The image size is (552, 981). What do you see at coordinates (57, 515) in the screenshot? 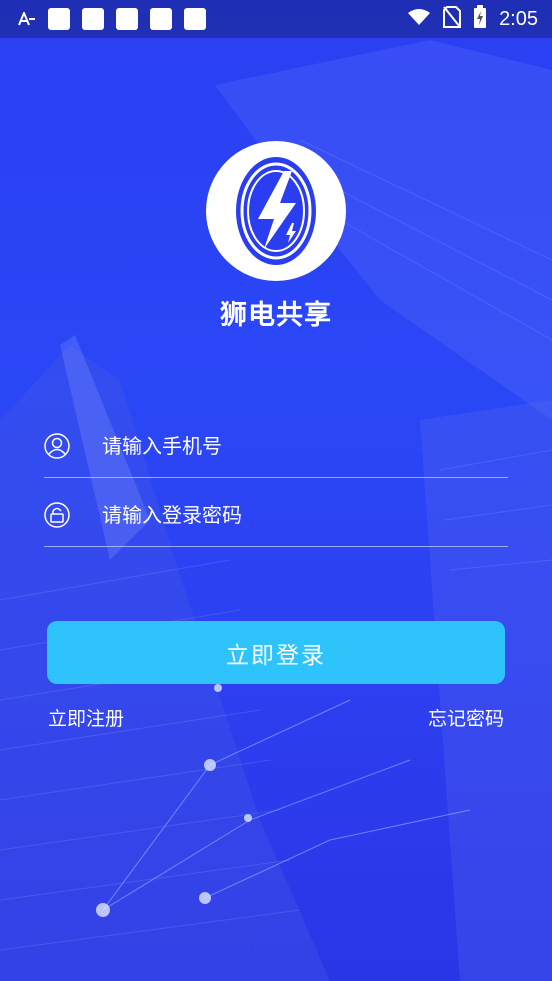
I see `lock-icon` at bounding box center [57, 515].